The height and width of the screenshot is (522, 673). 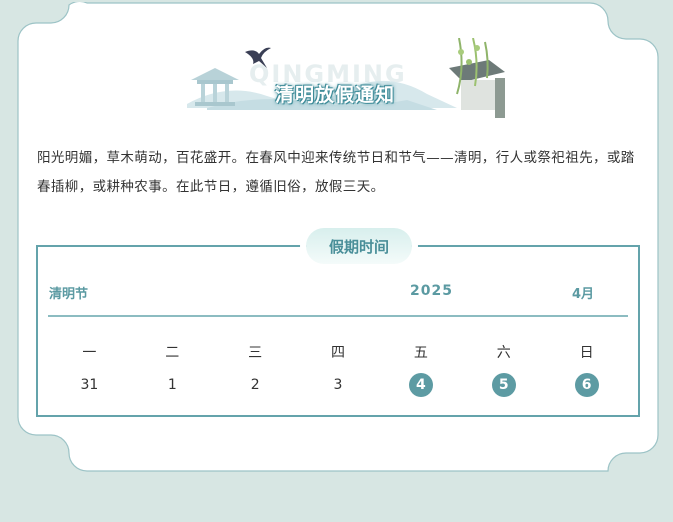 I want to click on date-number: 2, so click(x=255, y=385).